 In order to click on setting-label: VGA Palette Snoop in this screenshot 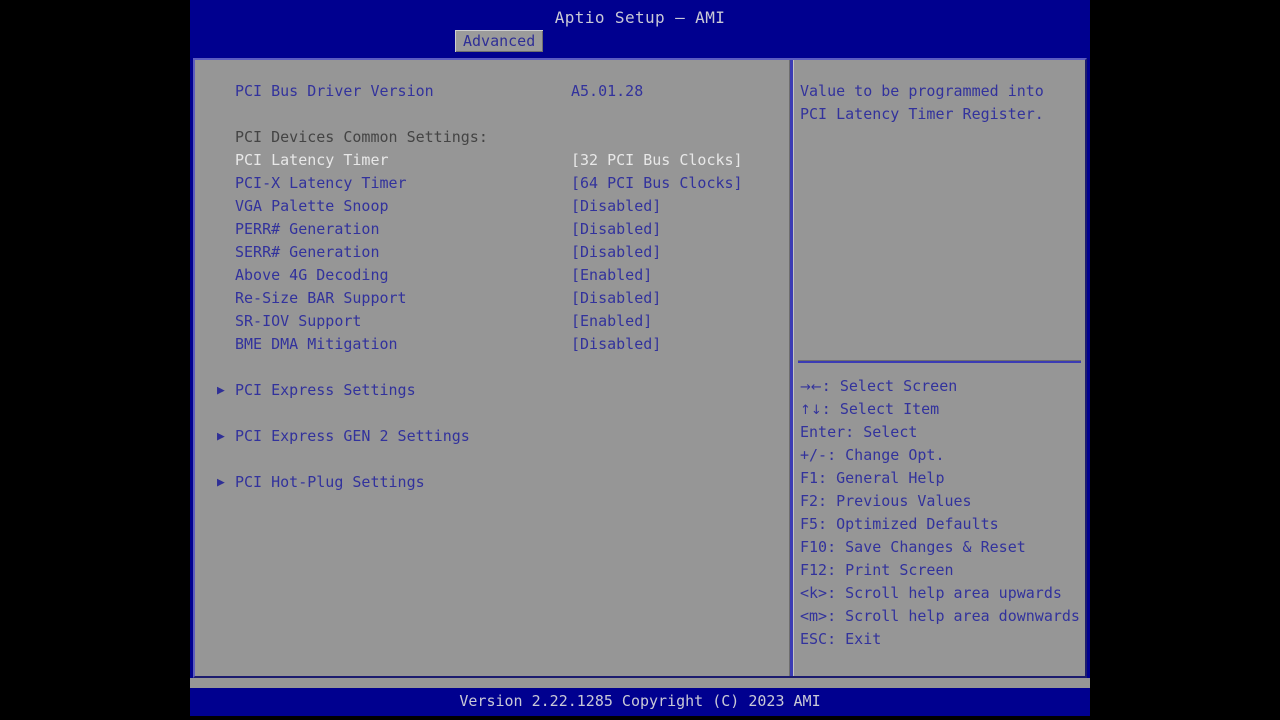, I will do `click(312, 206)`.